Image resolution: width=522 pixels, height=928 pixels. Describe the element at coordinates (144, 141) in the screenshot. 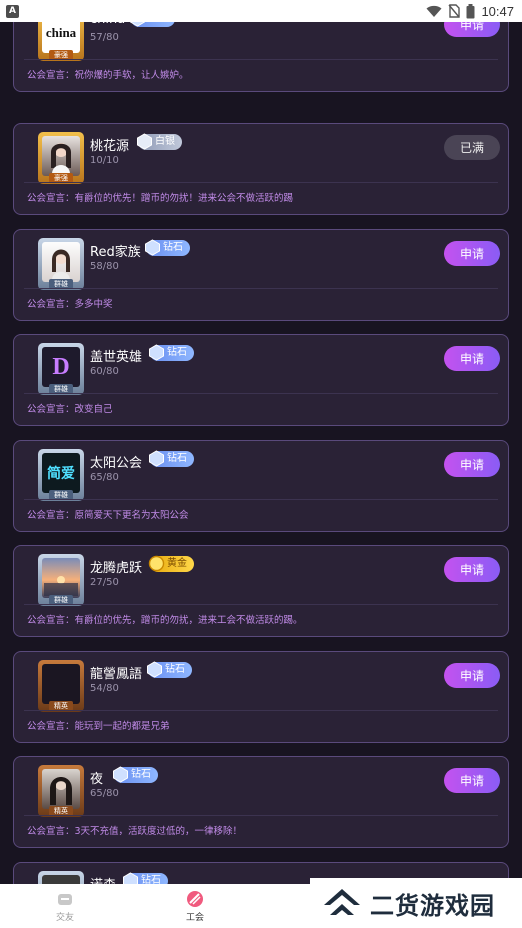

I see `silver-gem-icon` at that location.